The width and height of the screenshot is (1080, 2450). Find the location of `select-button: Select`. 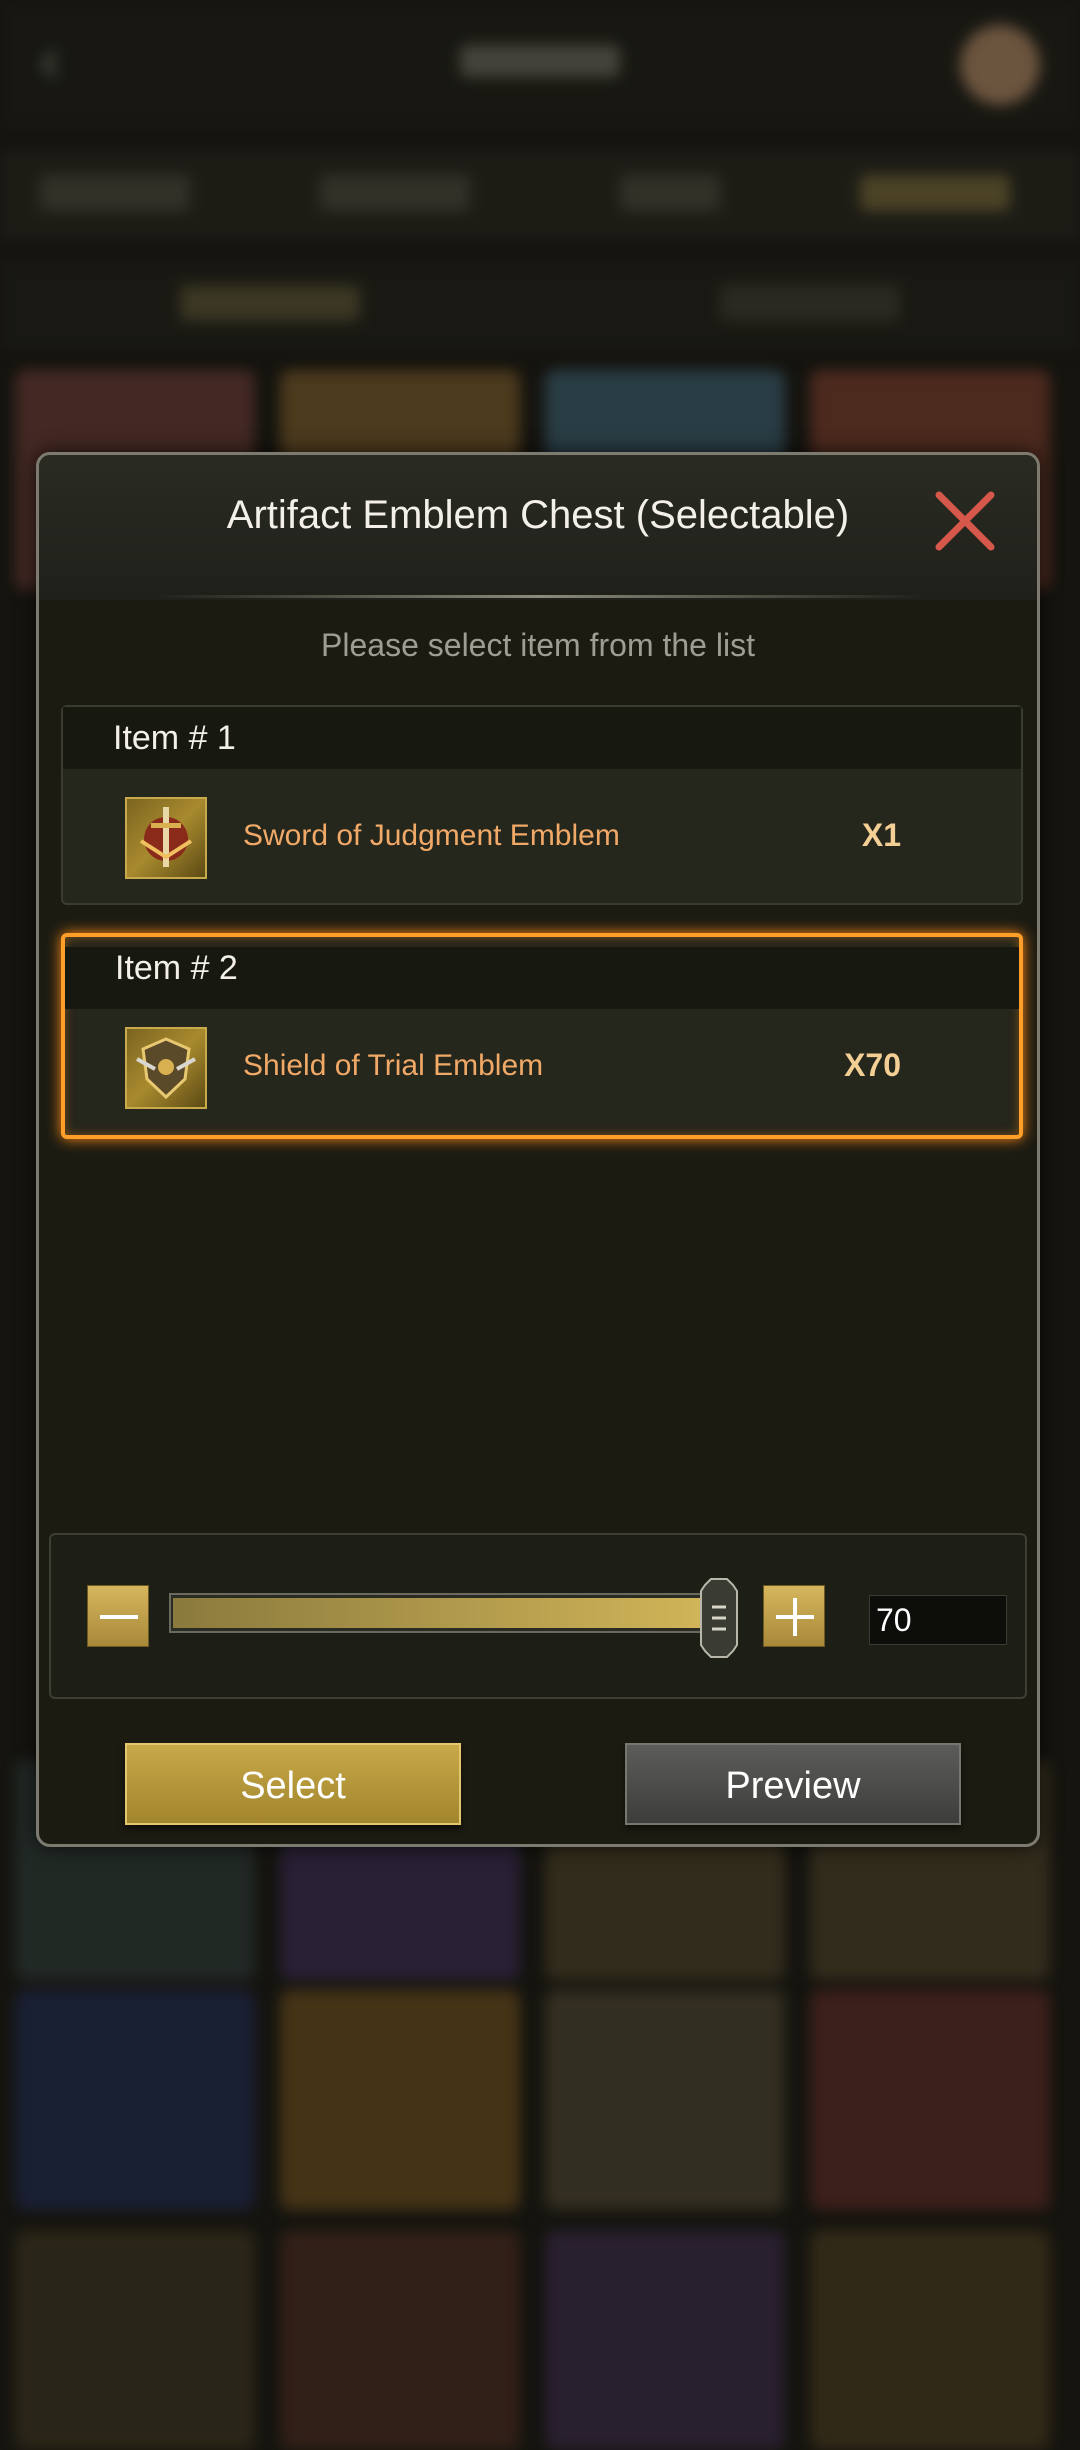

select-button: Select is located at coordinates (293, 1784).